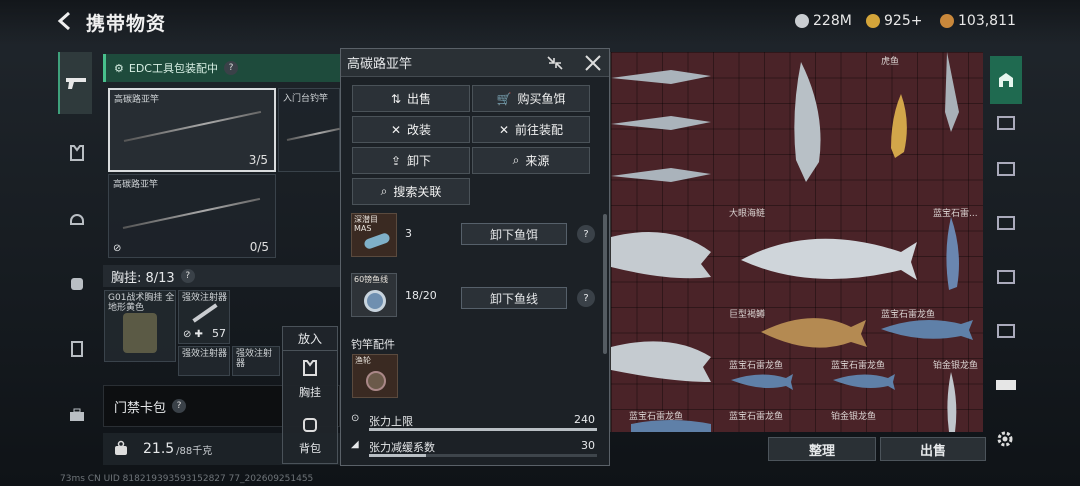  Describe the element at coordinates (514, 298) in the screenshot. I see `unload-line-button: 卸下鱼线` at that location.